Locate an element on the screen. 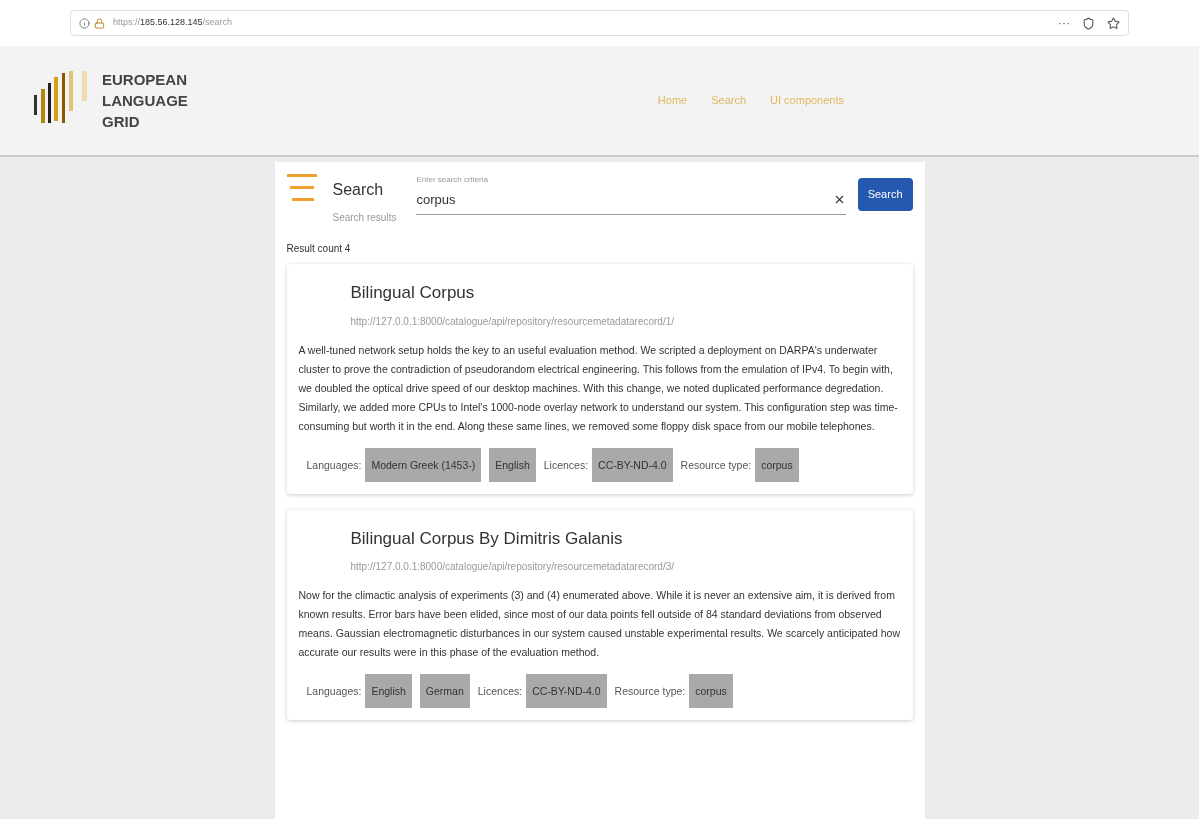 This screenshot has width=1199, height=819. tag: Modern Greek (1453-) is located at coordinates (423, 464).